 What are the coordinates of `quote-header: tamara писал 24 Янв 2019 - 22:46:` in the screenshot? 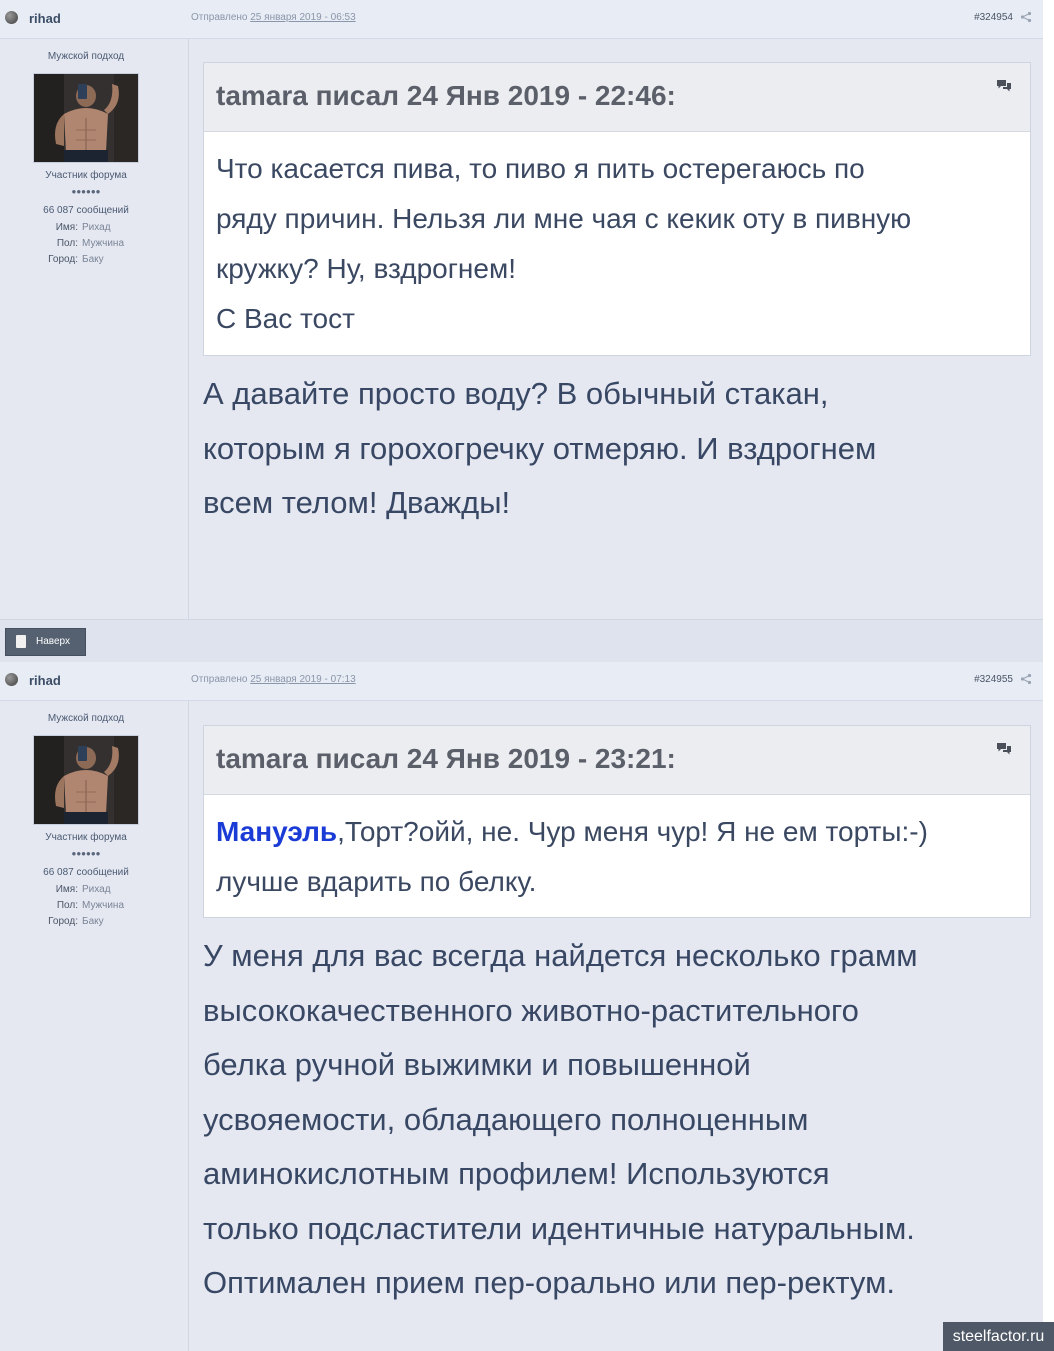 It's located at (617, 97).